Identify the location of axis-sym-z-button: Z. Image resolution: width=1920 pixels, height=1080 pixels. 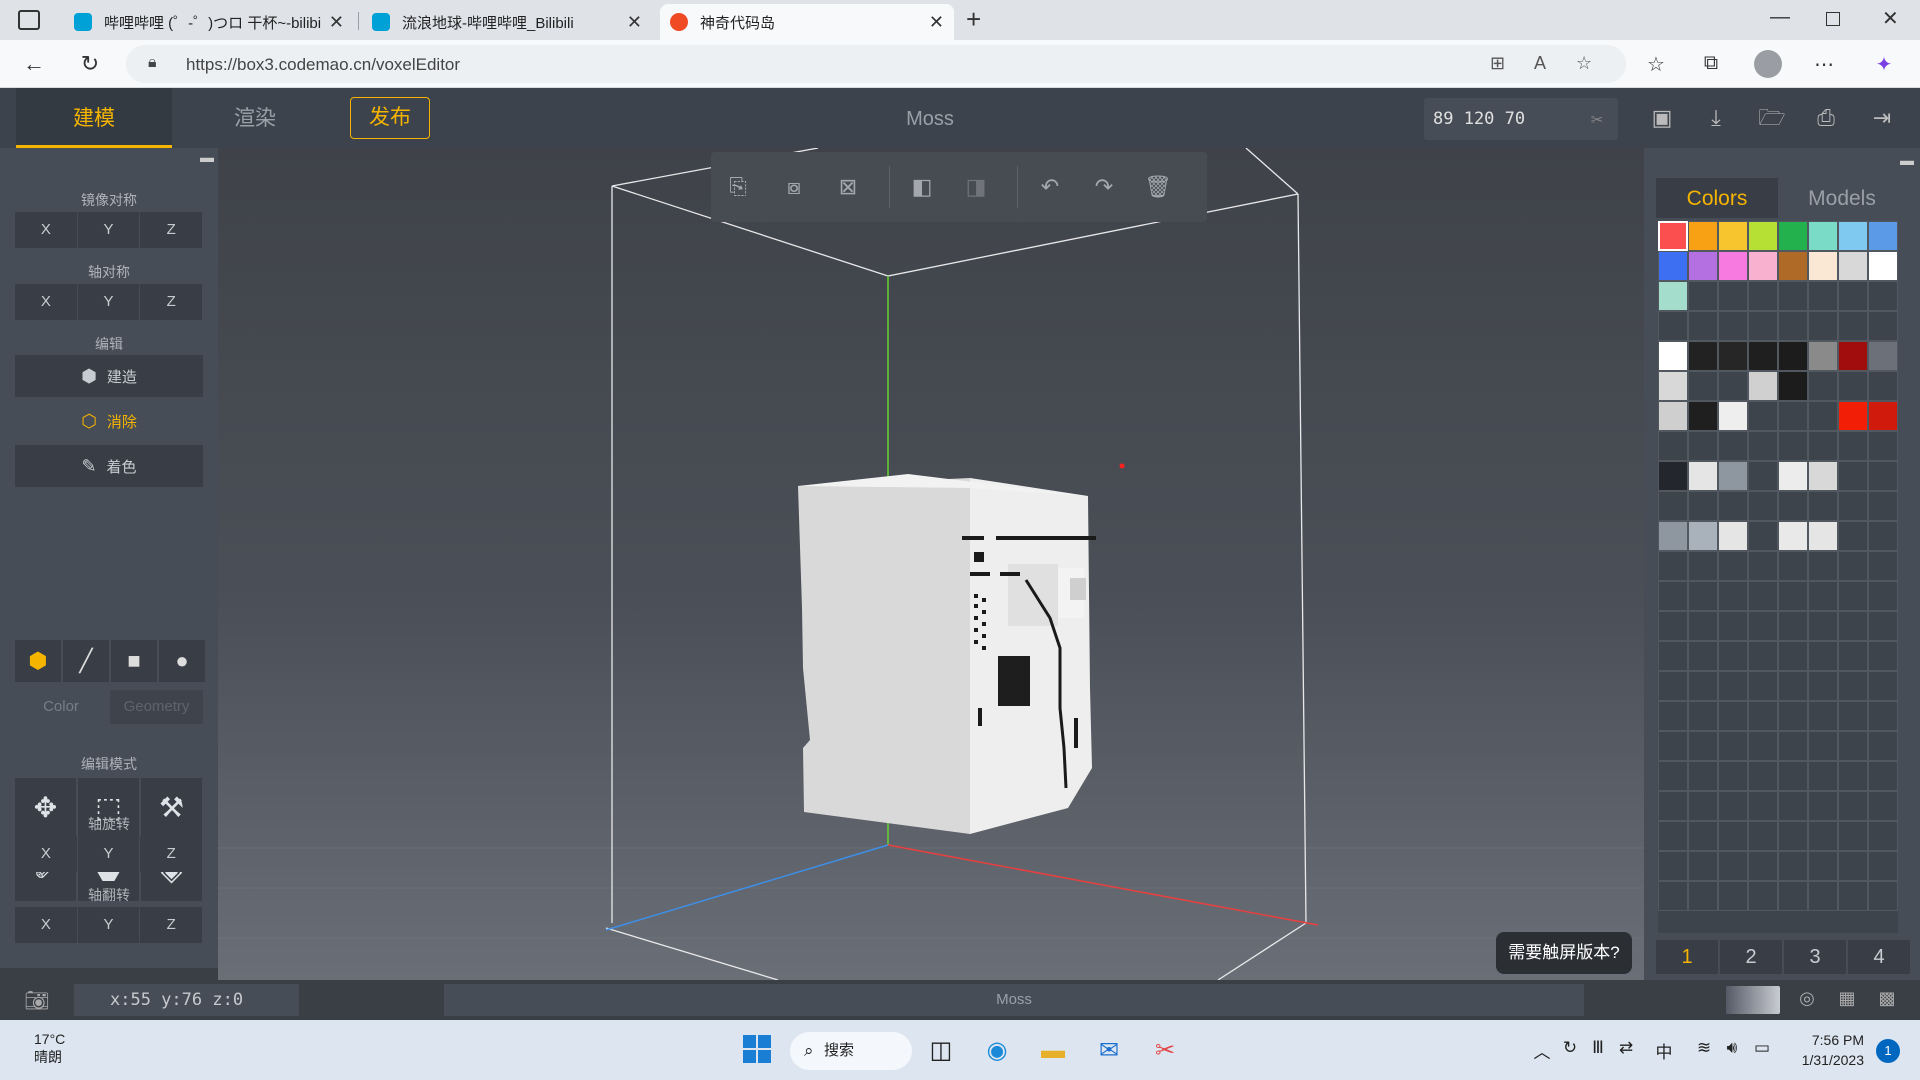
(171, 302).